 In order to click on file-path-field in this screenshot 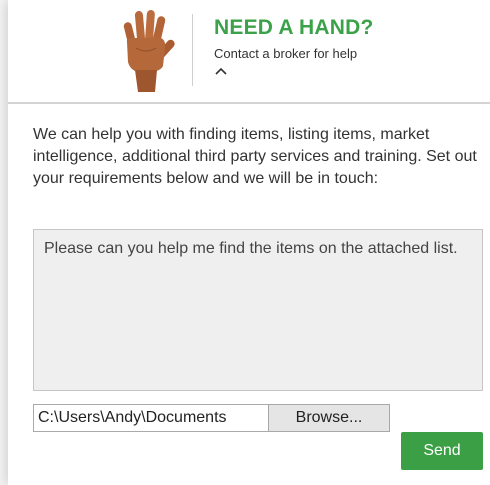, I will do `click(151, 418)`.